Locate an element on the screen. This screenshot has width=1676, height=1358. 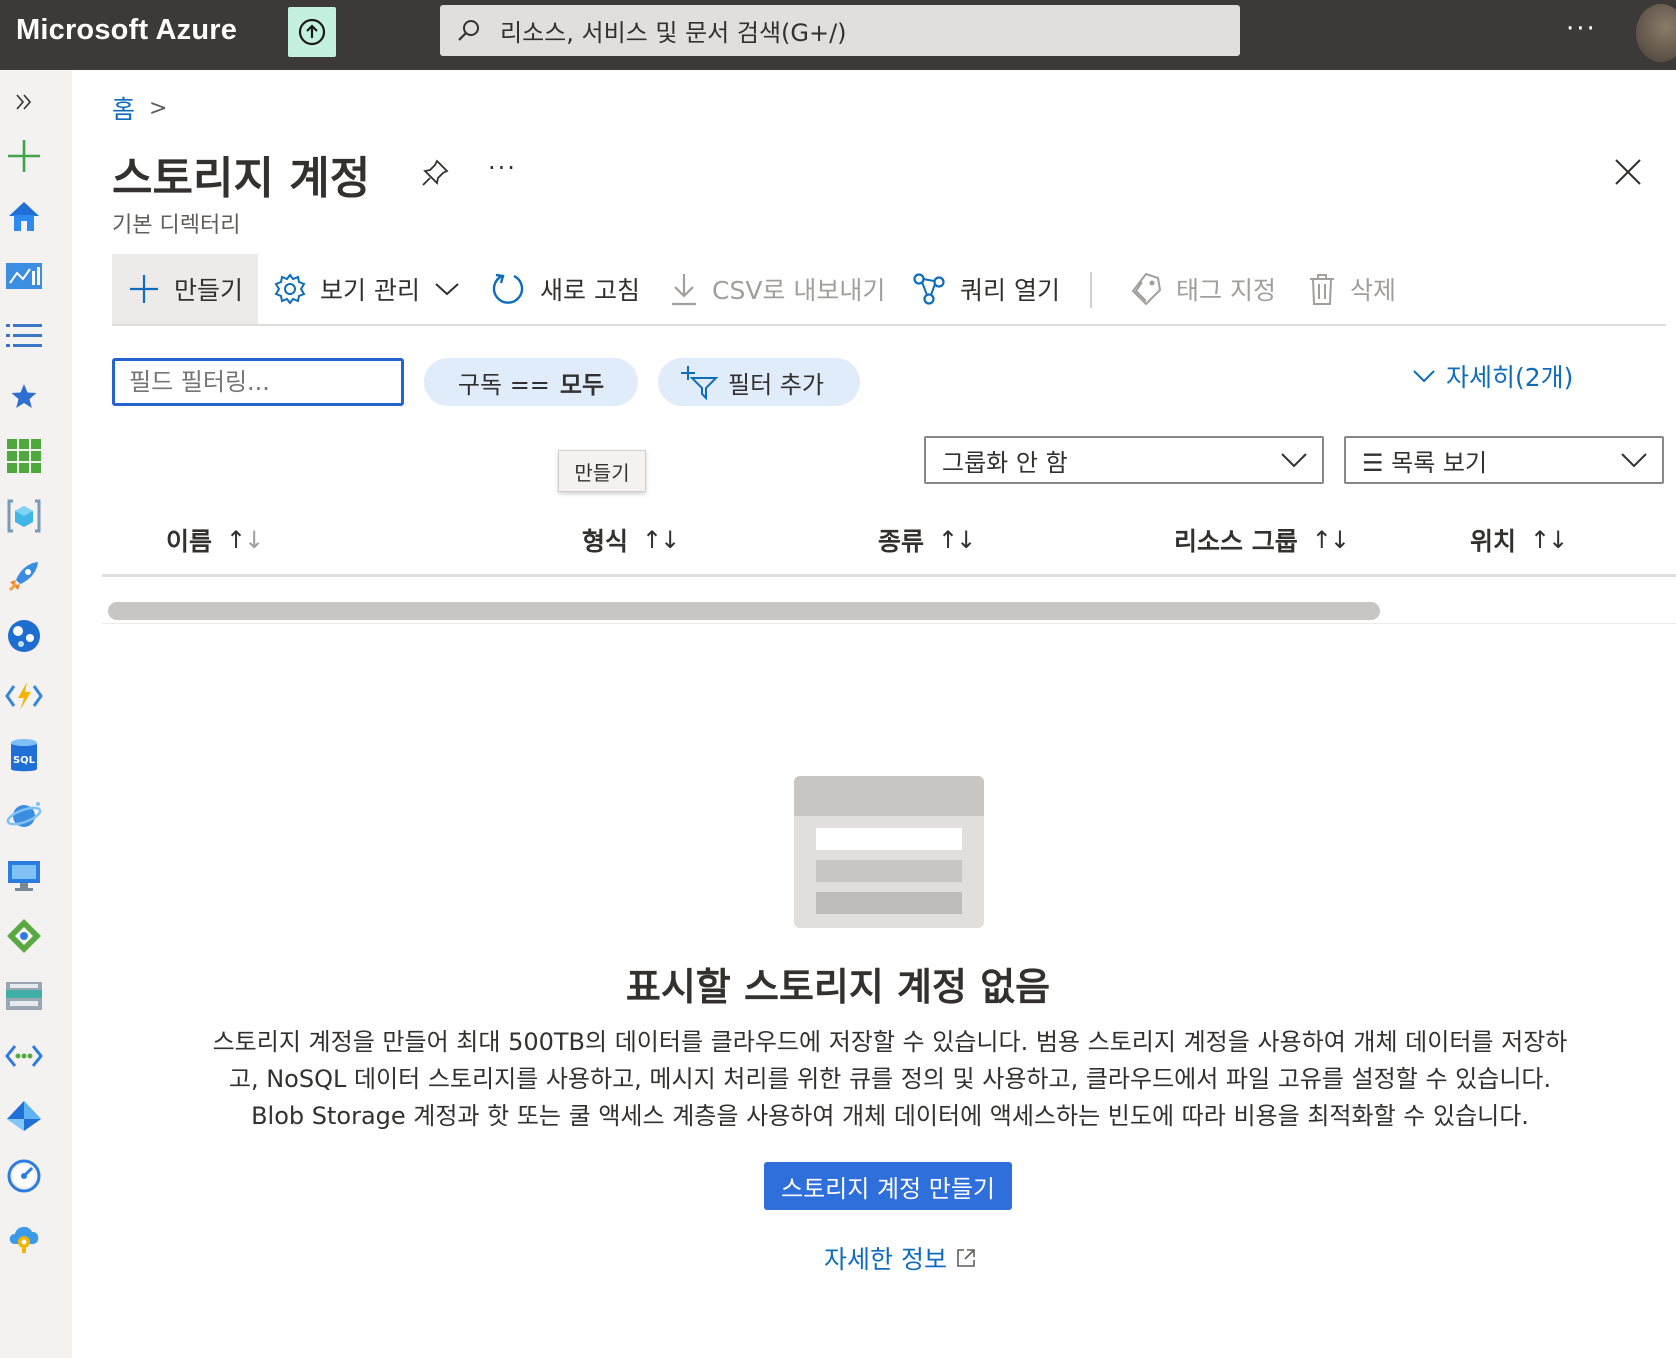
pin-icon is located at coordinates (435, 175).